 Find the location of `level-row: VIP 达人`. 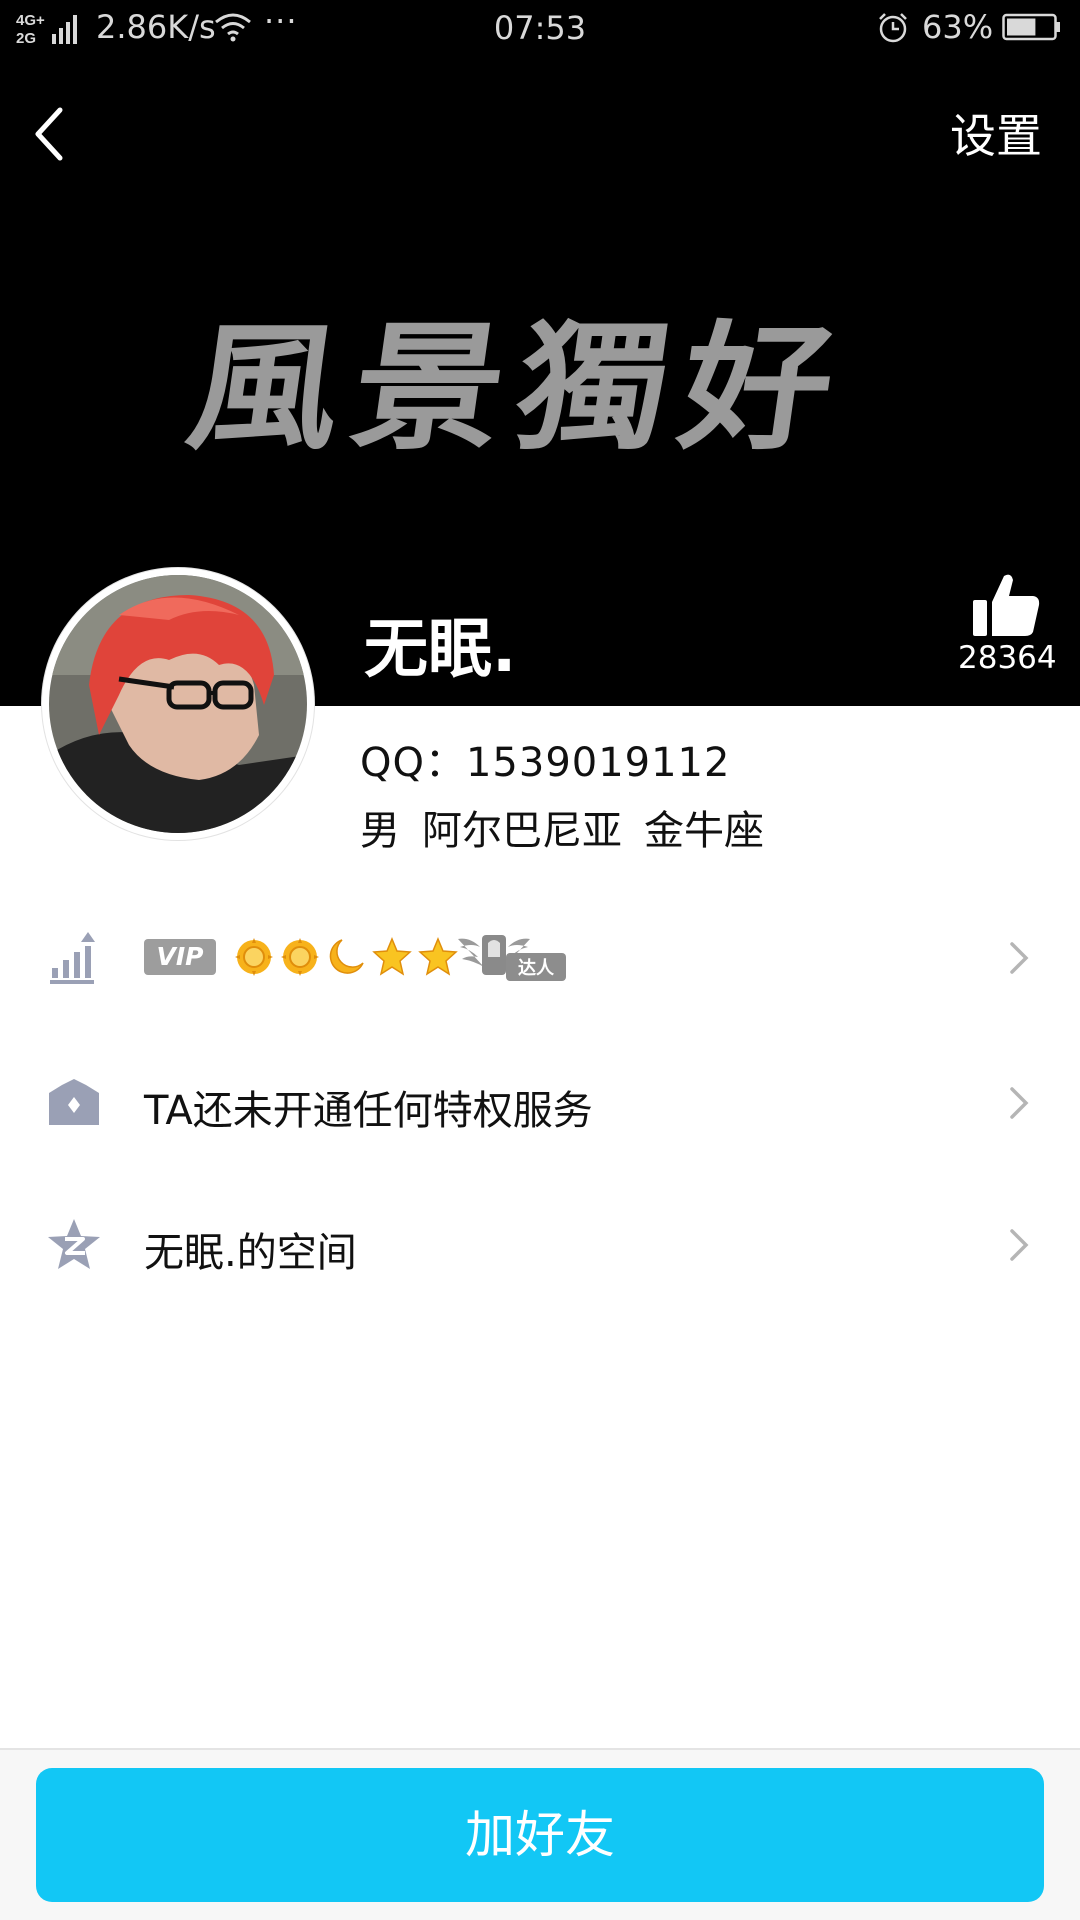

level-row: VIP 达人 is located at coordinates (540, 958).